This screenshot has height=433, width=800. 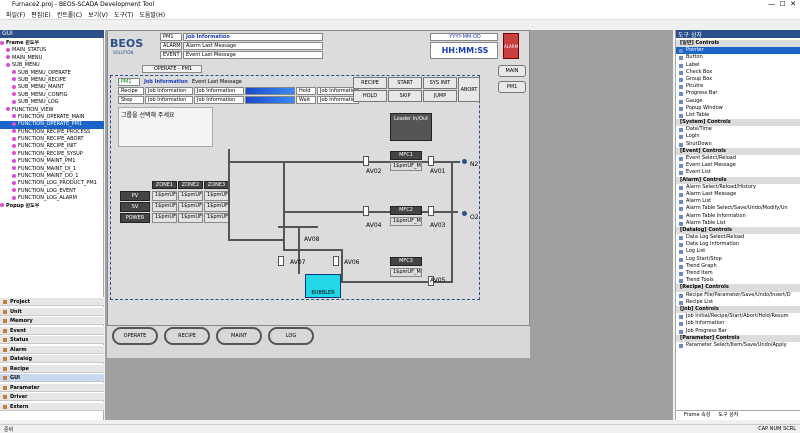 What do you see at coordinates (738, 115) in the screenshot?
I see `toolbox-item: List Table` at bounding box center [738, 115].